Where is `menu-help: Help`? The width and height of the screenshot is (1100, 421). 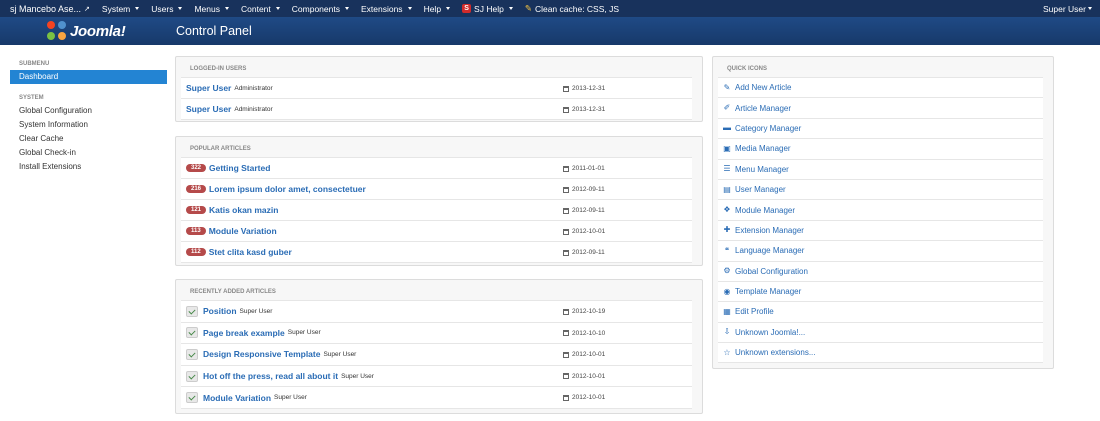 menu-help: Help is located at coordinates (437, 8).